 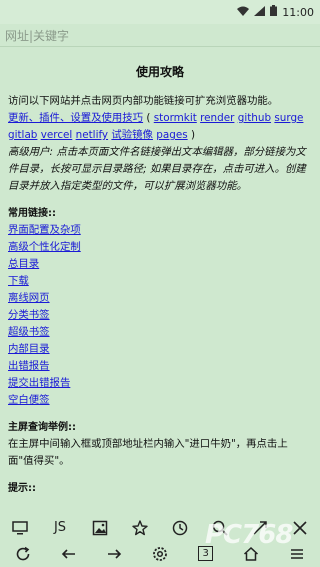 What do you see at coordinates (143, 101) in the screenshot?
I see `intro-text: 访问以下网站并点击网页内部功能链接可扩充浏览器功能。` at bounding box center [143, 101].